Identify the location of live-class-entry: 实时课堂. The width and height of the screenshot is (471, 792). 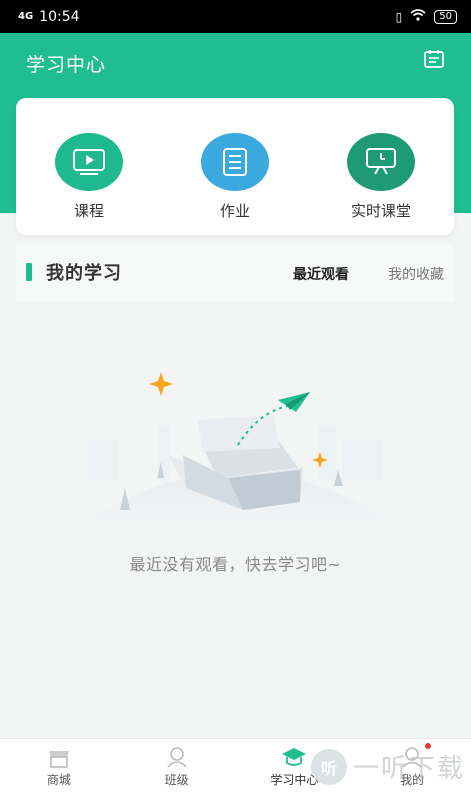
(381, 177).